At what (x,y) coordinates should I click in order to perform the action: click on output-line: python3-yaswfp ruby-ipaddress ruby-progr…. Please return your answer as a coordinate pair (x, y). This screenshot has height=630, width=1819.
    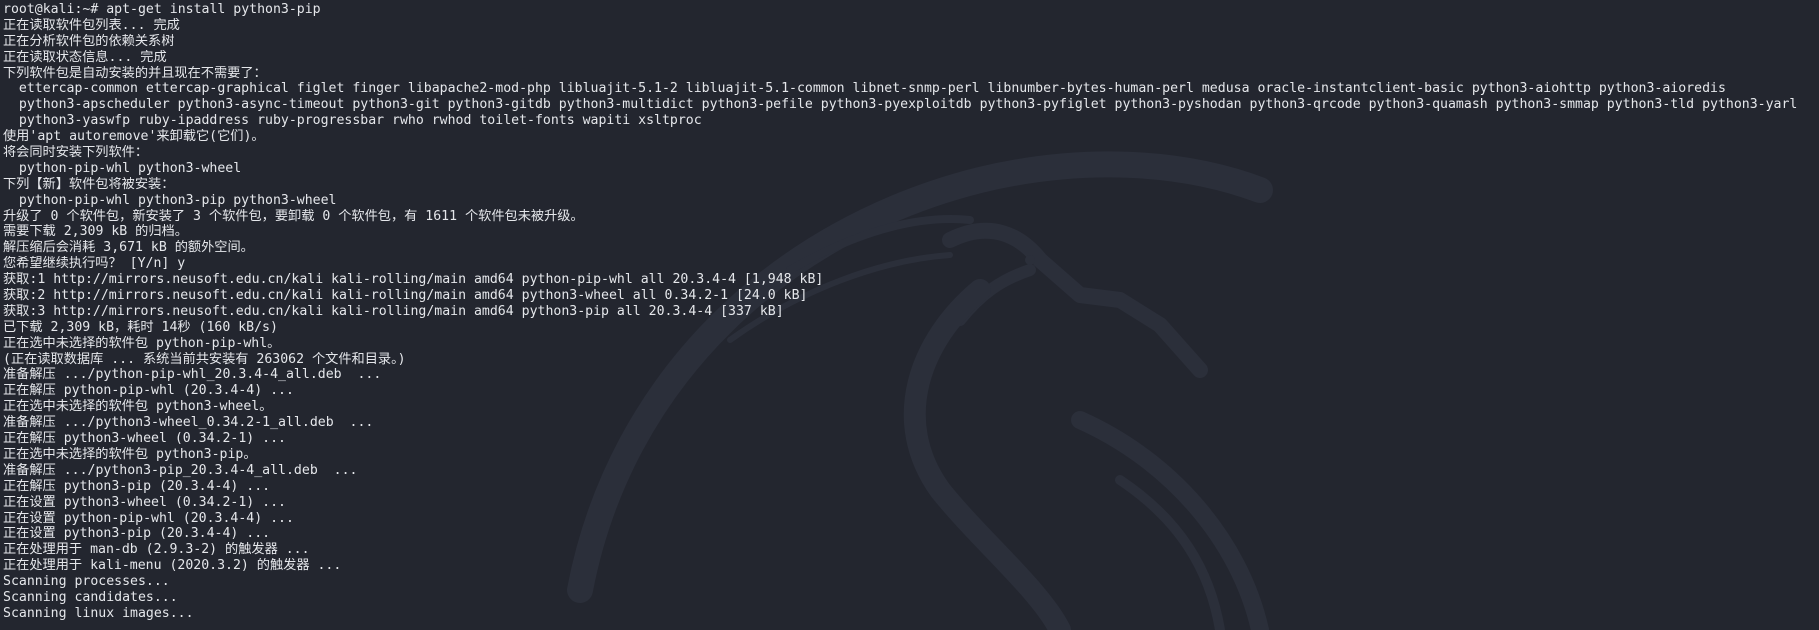
    Looking at the image, I should click on (352, 121).